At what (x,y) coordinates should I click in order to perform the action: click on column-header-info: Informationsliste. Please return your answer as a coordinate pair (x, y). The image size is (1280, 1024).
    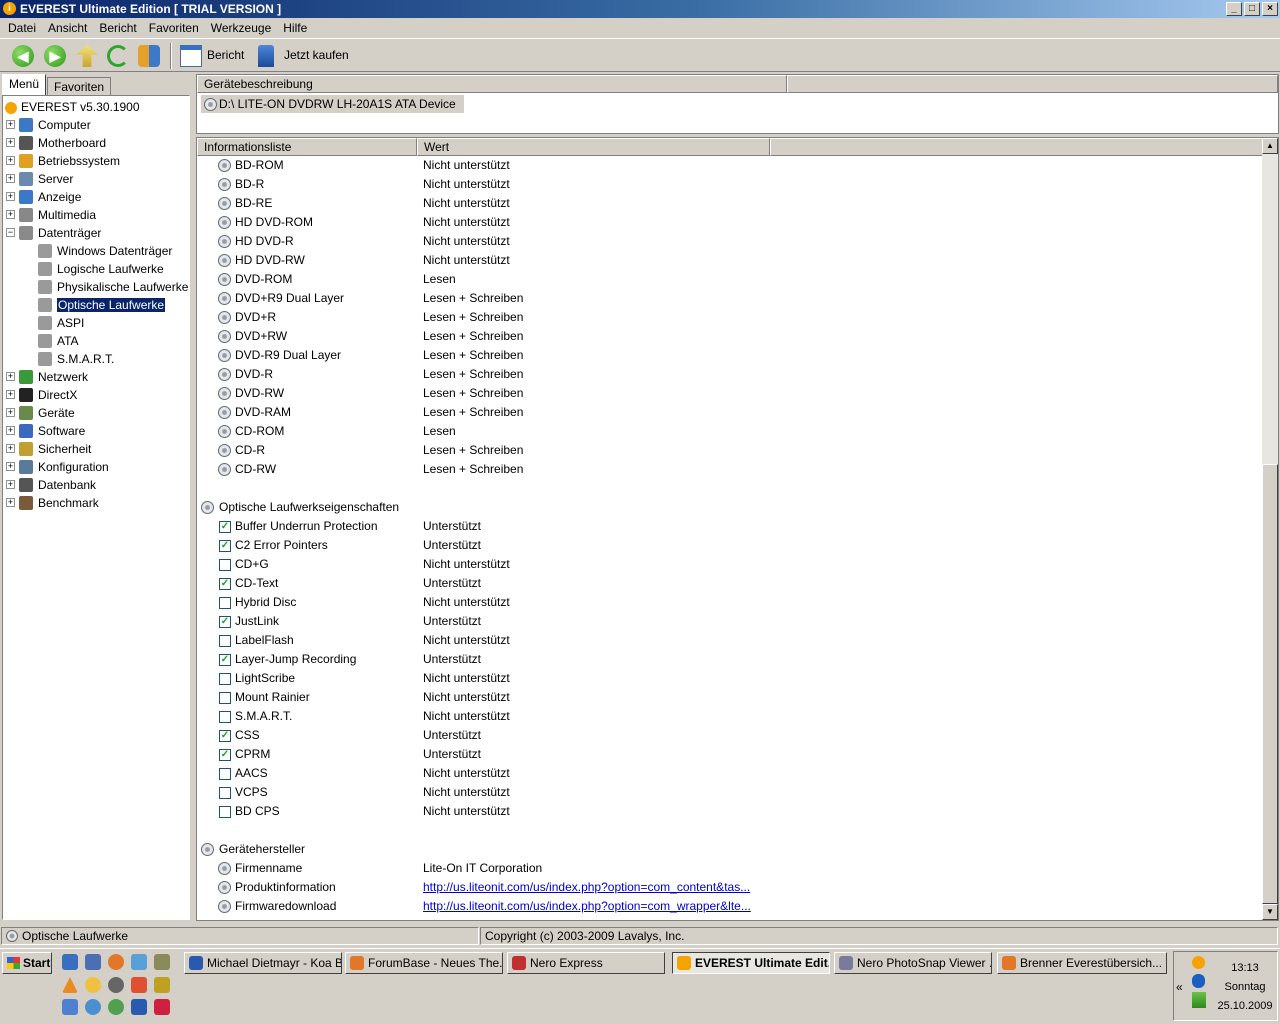
    Looking at the image, I should click on (307, 147).